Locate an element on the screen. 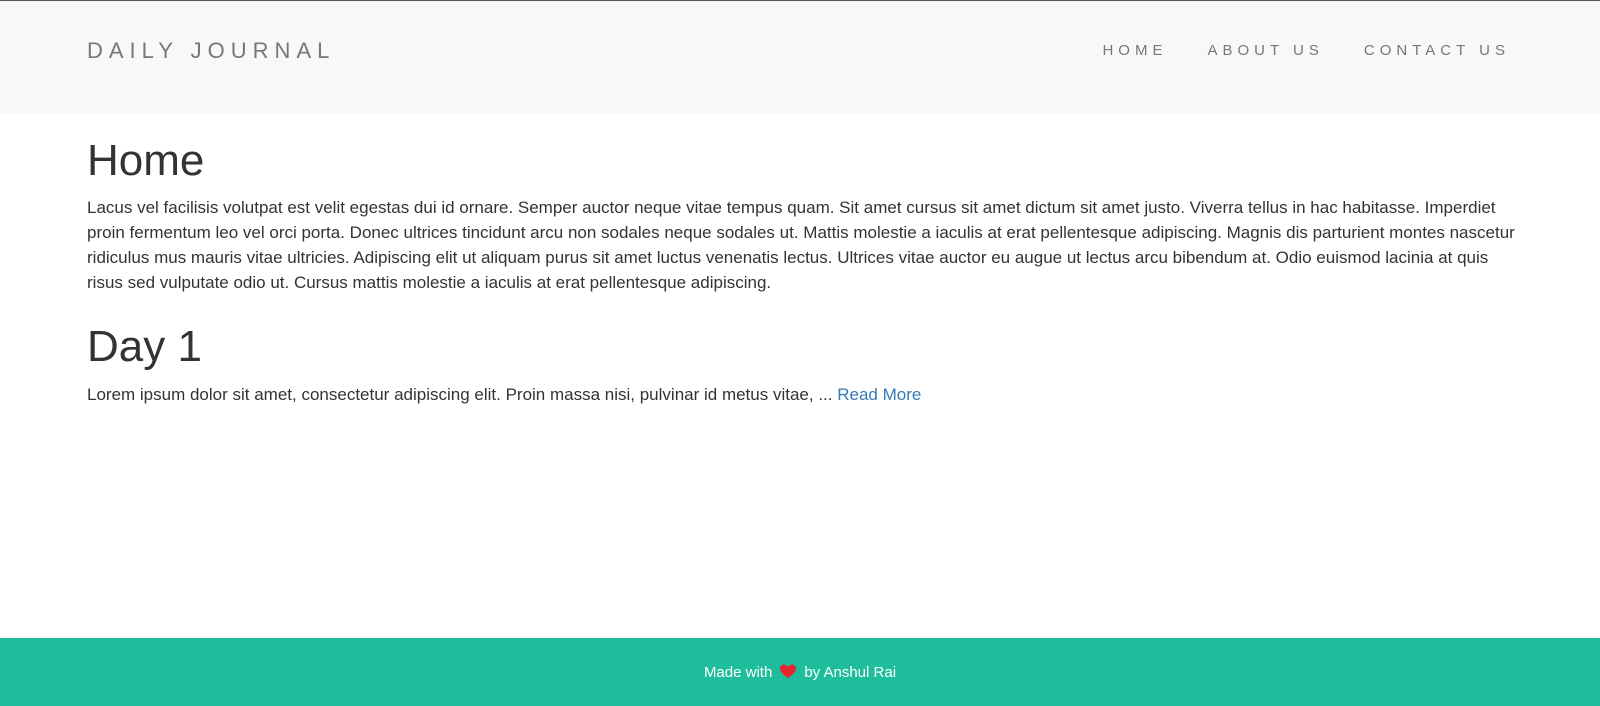 This screenshot has height=706, width=1600. nav-item-home: HOME is located at coordinates (1134, 51).